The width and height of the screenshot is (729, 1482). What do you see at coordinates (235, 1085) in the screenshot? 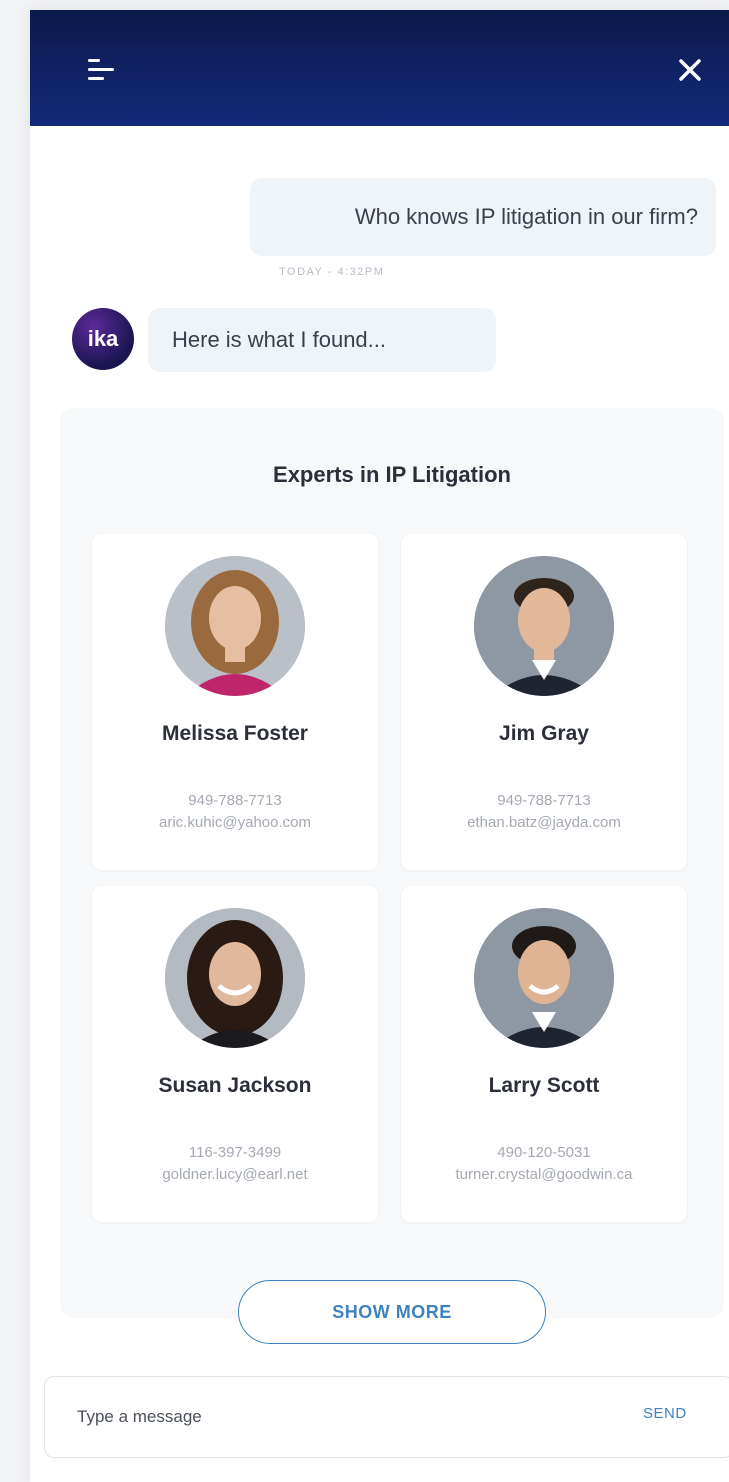
I see `expert-name: Susan Jackson` at bounding box center [235, 1085].